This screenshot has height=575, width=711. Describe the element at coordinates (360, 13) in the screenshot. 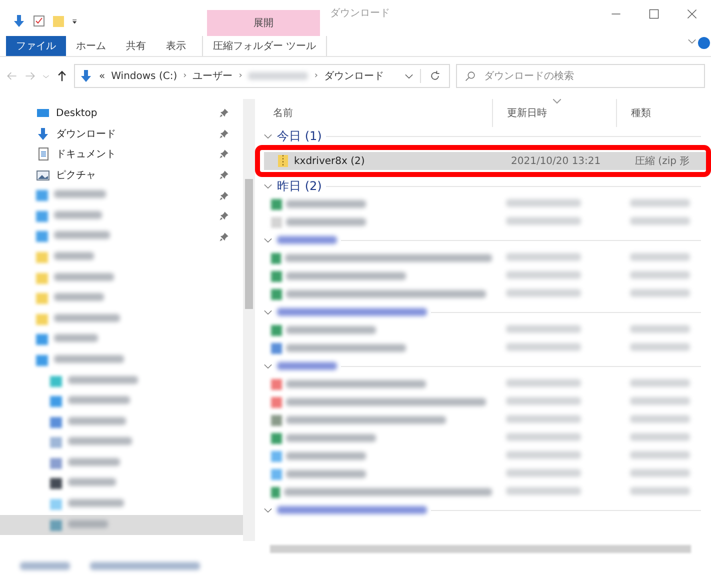

I see `window-title: ダウンロード` at that location.